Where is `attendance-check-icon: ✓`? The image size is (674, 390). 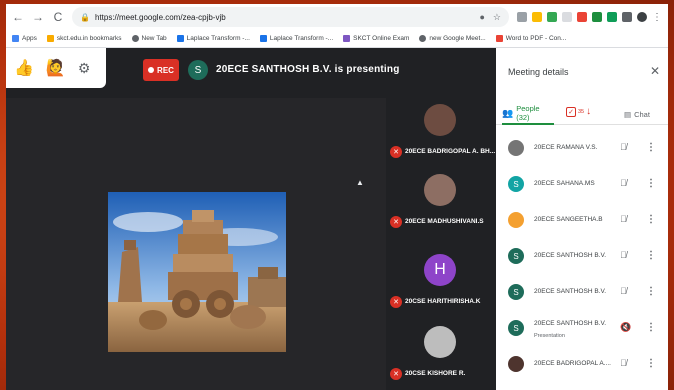 attendance-check-icon: ✓ is located at coordinates (571, 111).